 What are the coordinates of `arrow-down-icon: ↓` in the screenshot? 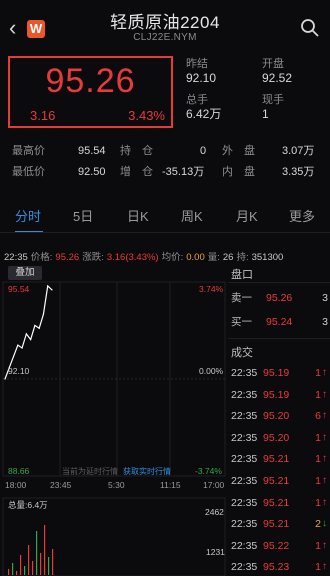 It's located at (324, 524).